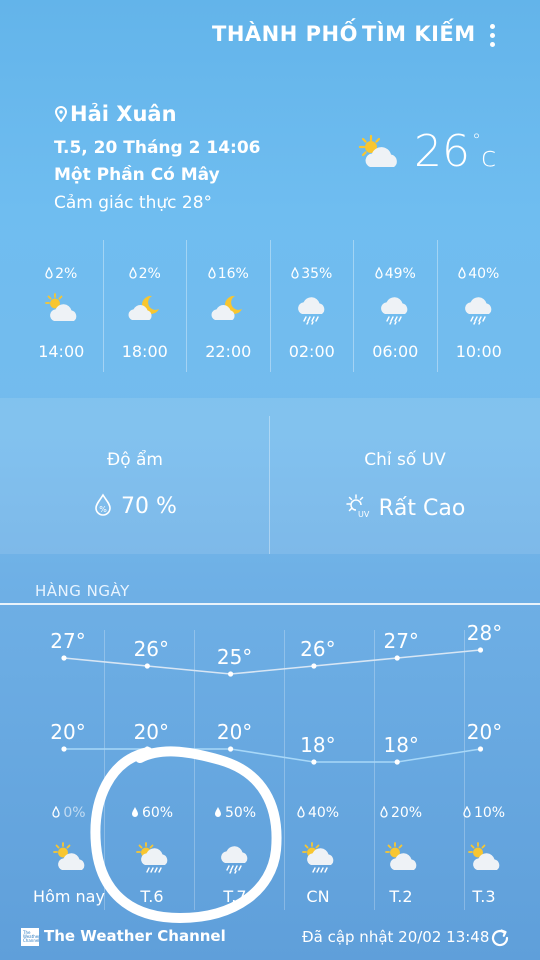  I want to click on uv-label: Chỉ số UV, so click(405, 460).